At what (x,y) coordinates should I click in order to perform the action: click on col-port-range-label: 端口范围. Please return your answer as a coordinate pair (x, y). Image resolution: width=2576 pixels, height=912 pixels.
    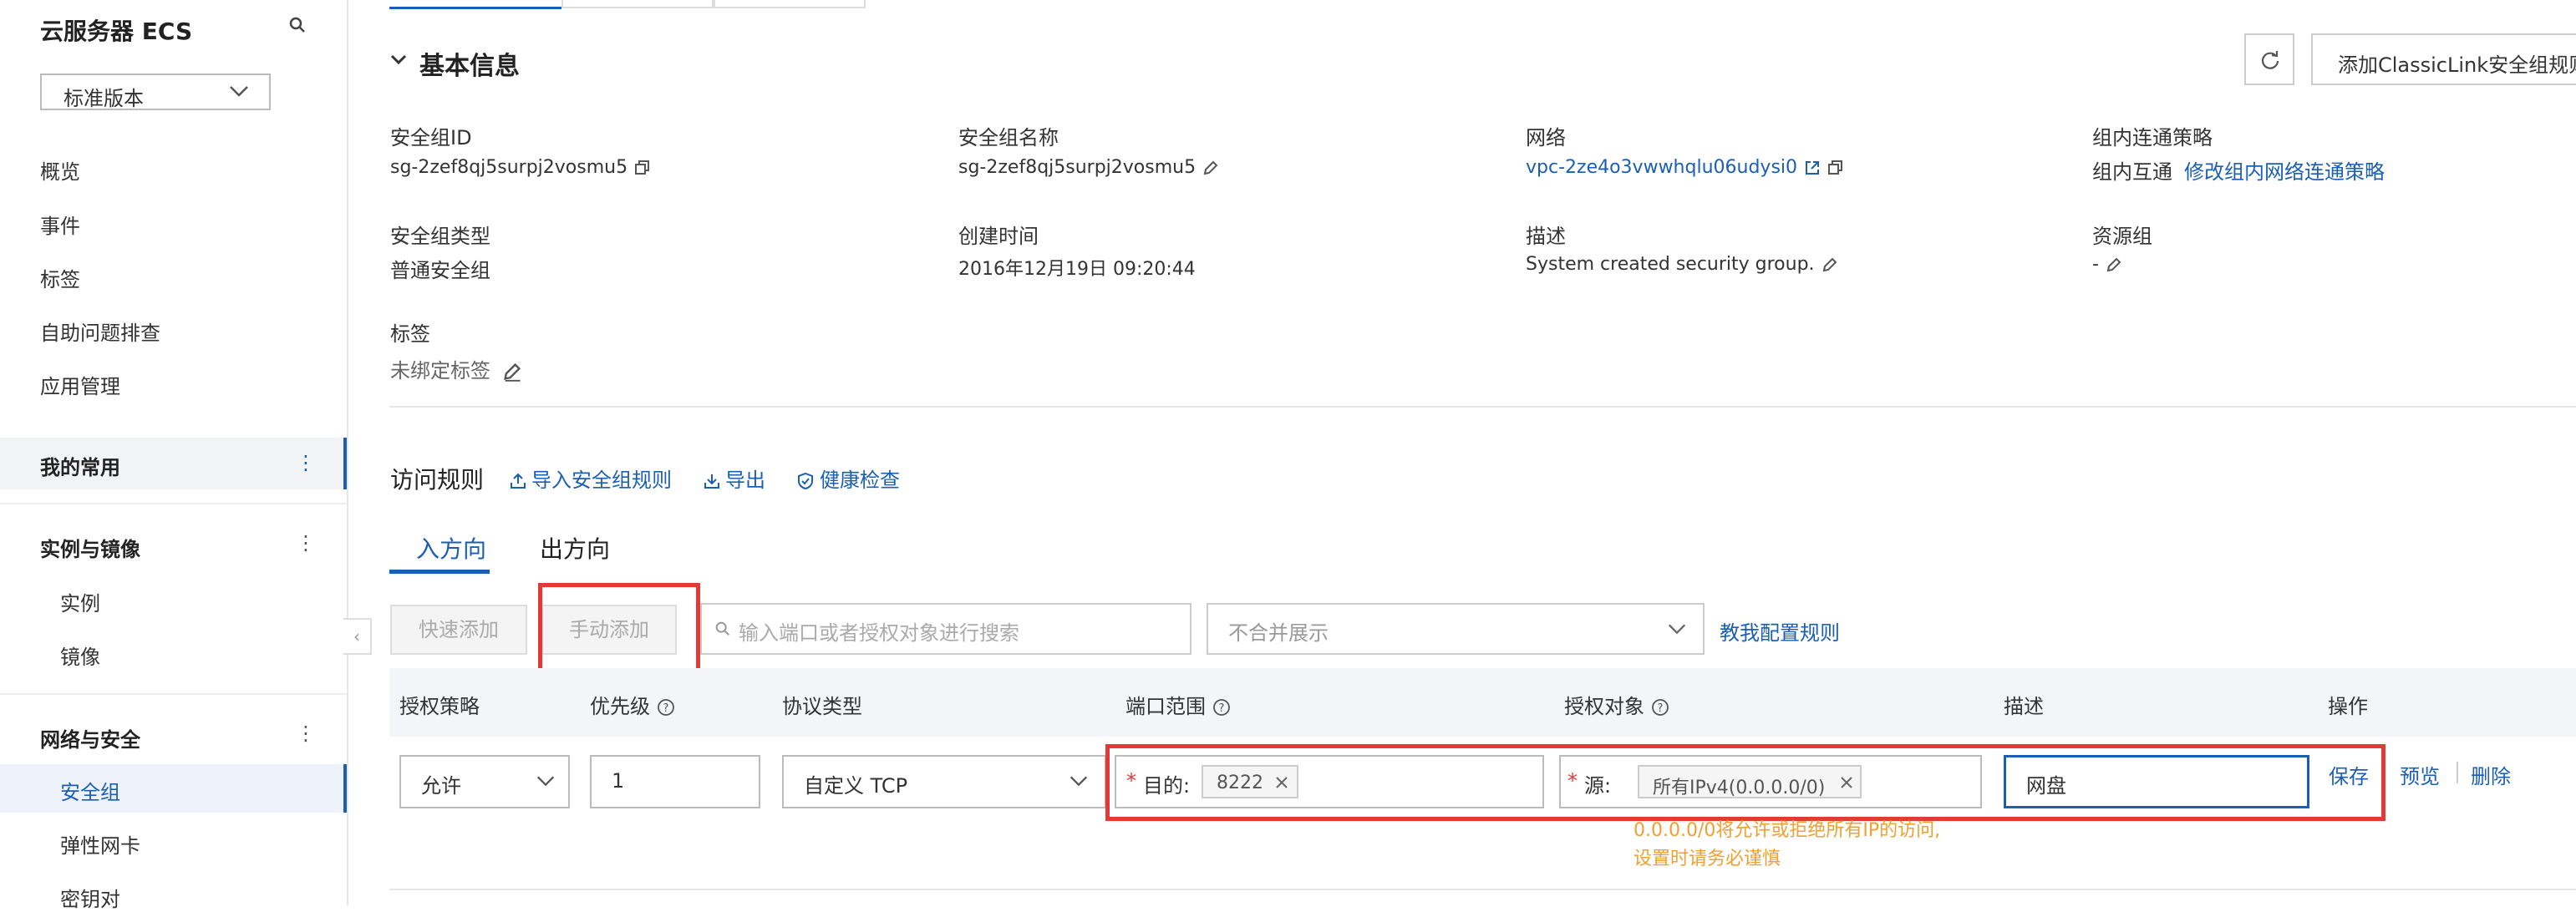
    Looking at the image, I should click on (1165, 707).